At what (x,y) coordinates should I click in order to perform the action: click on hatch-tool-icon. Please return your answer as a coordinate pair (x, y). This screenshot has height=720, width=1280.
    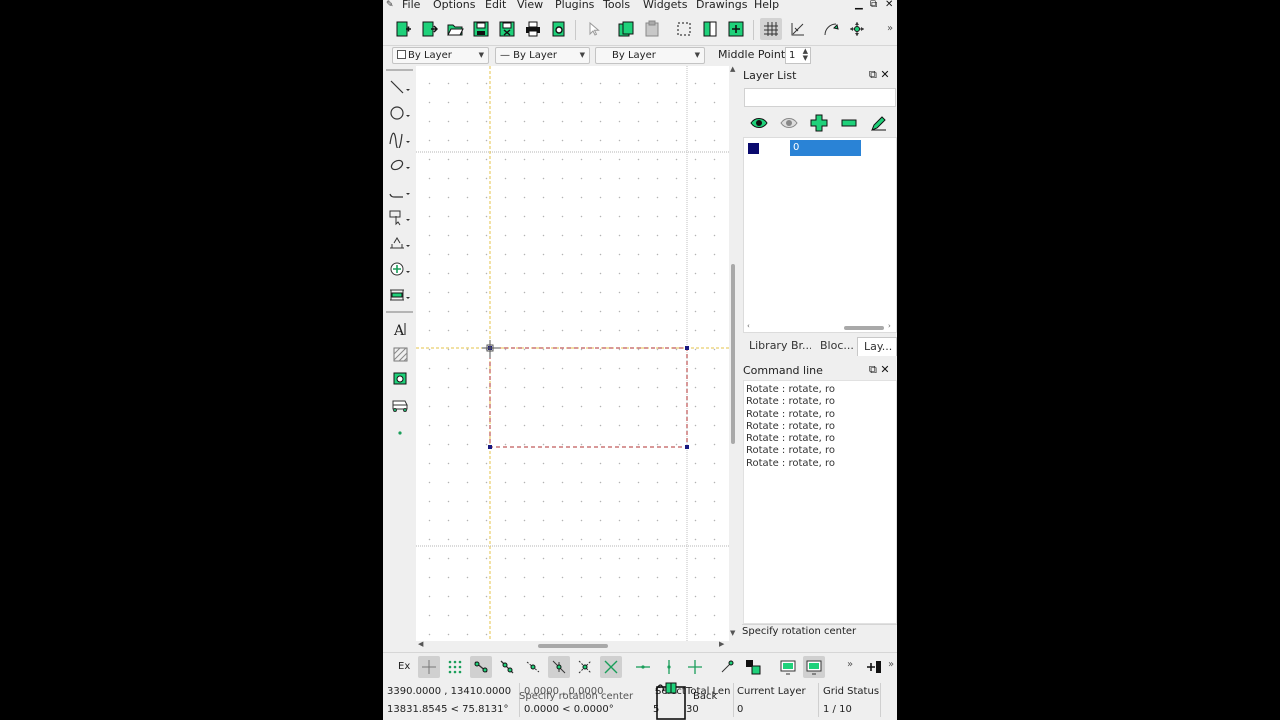
    Looking at the image, I should click on (400, 355).